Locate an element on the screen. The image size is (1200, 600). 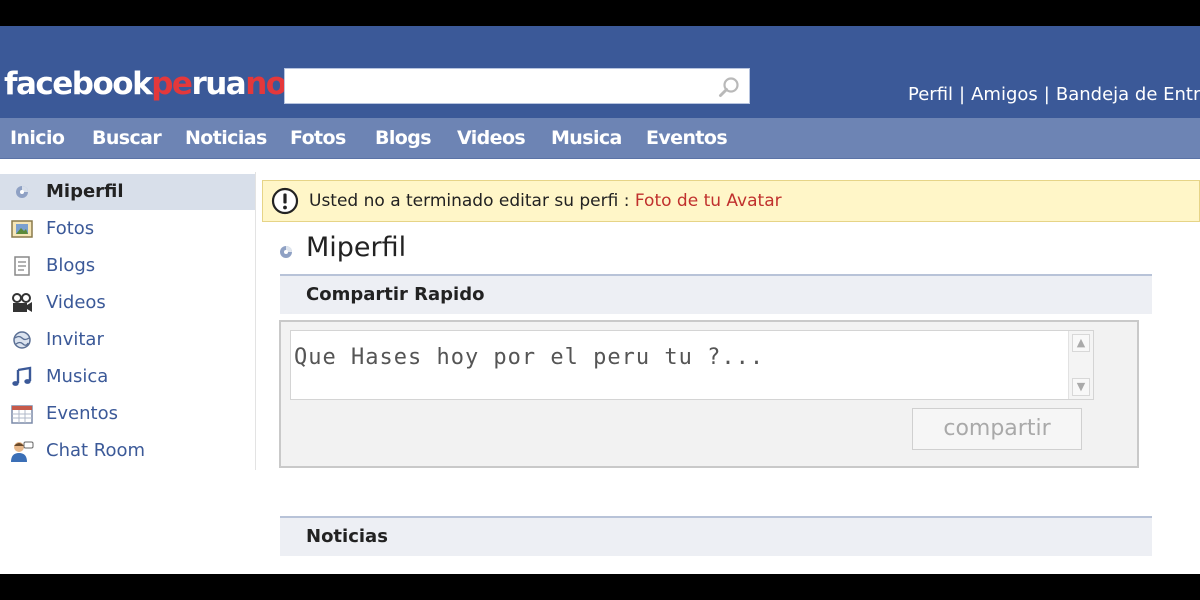
logo-text-no: no is located at coordinates (266, 84).